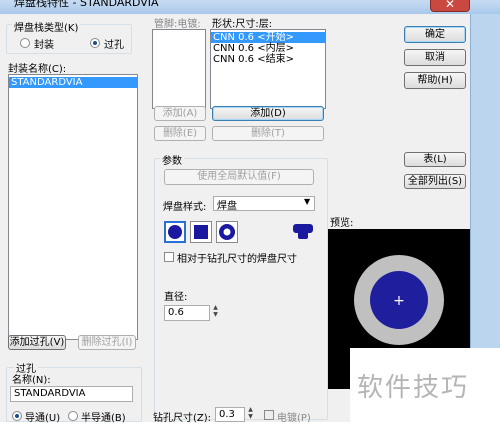 The image size is (500, 424). I want to click on pad-stack-type-label: 焊盘栈类型(K), so click(46, 26).